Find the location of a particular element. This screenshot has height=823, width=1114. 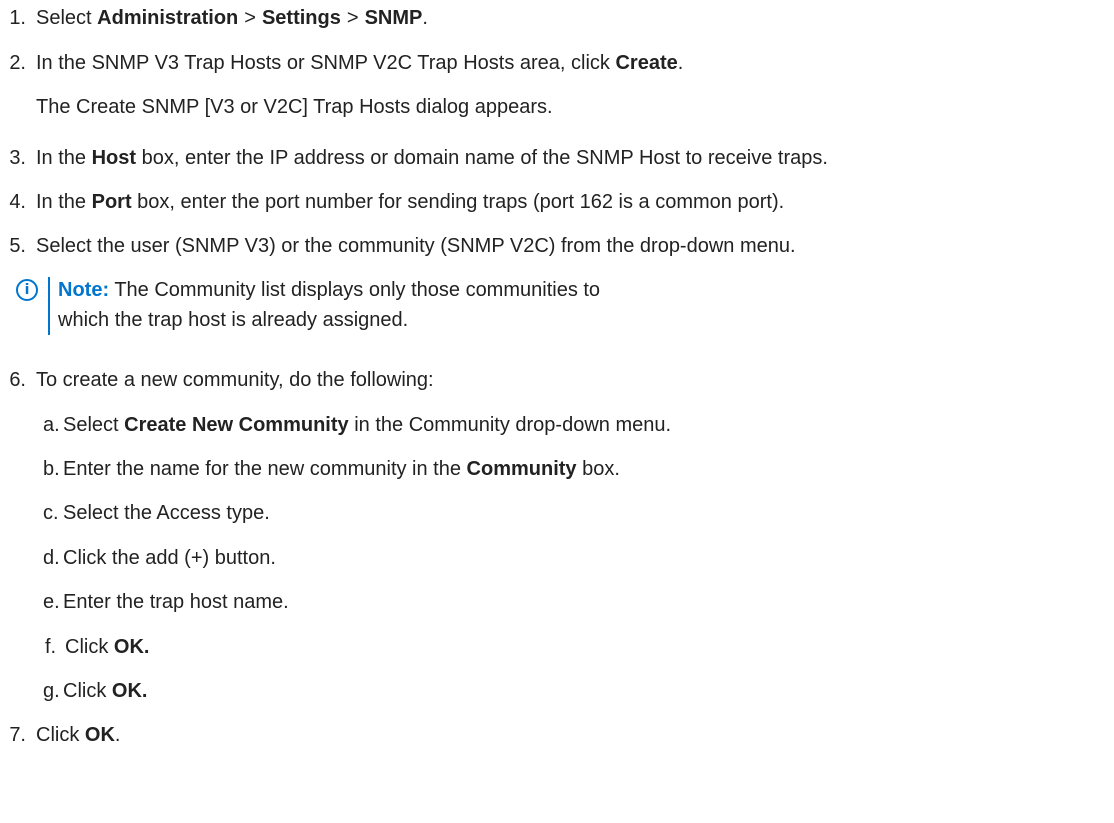

step-number: 2. is located at coordinates (17, 63).